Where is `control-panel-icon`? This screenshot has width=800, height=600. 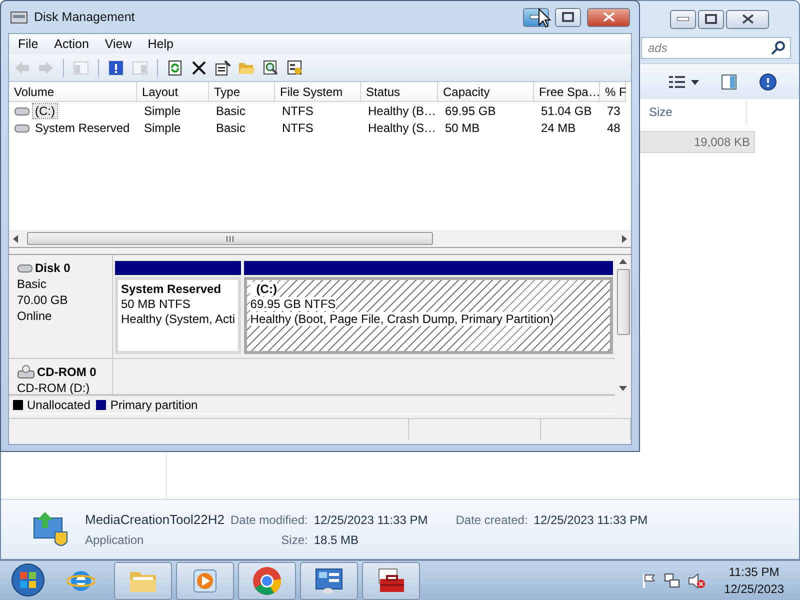 control-panel-icon is located at coordinates (329, 580).